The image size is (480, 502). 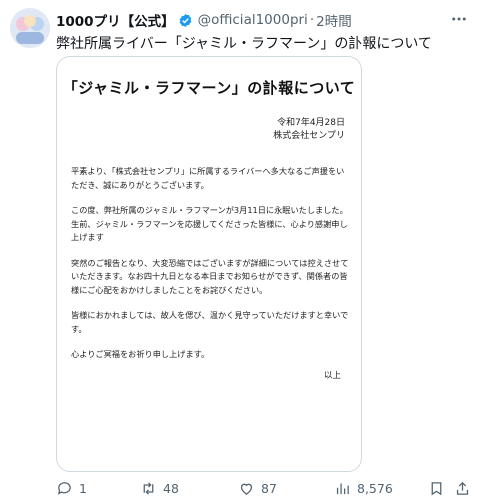 What do you see at coordinates (210, 322) in the screenshot?
I see `document-paragraph: 皆様におかれましては、故人を偲び、温かく見守っていただけますと幸いです。` at bounding box center [210, 322].